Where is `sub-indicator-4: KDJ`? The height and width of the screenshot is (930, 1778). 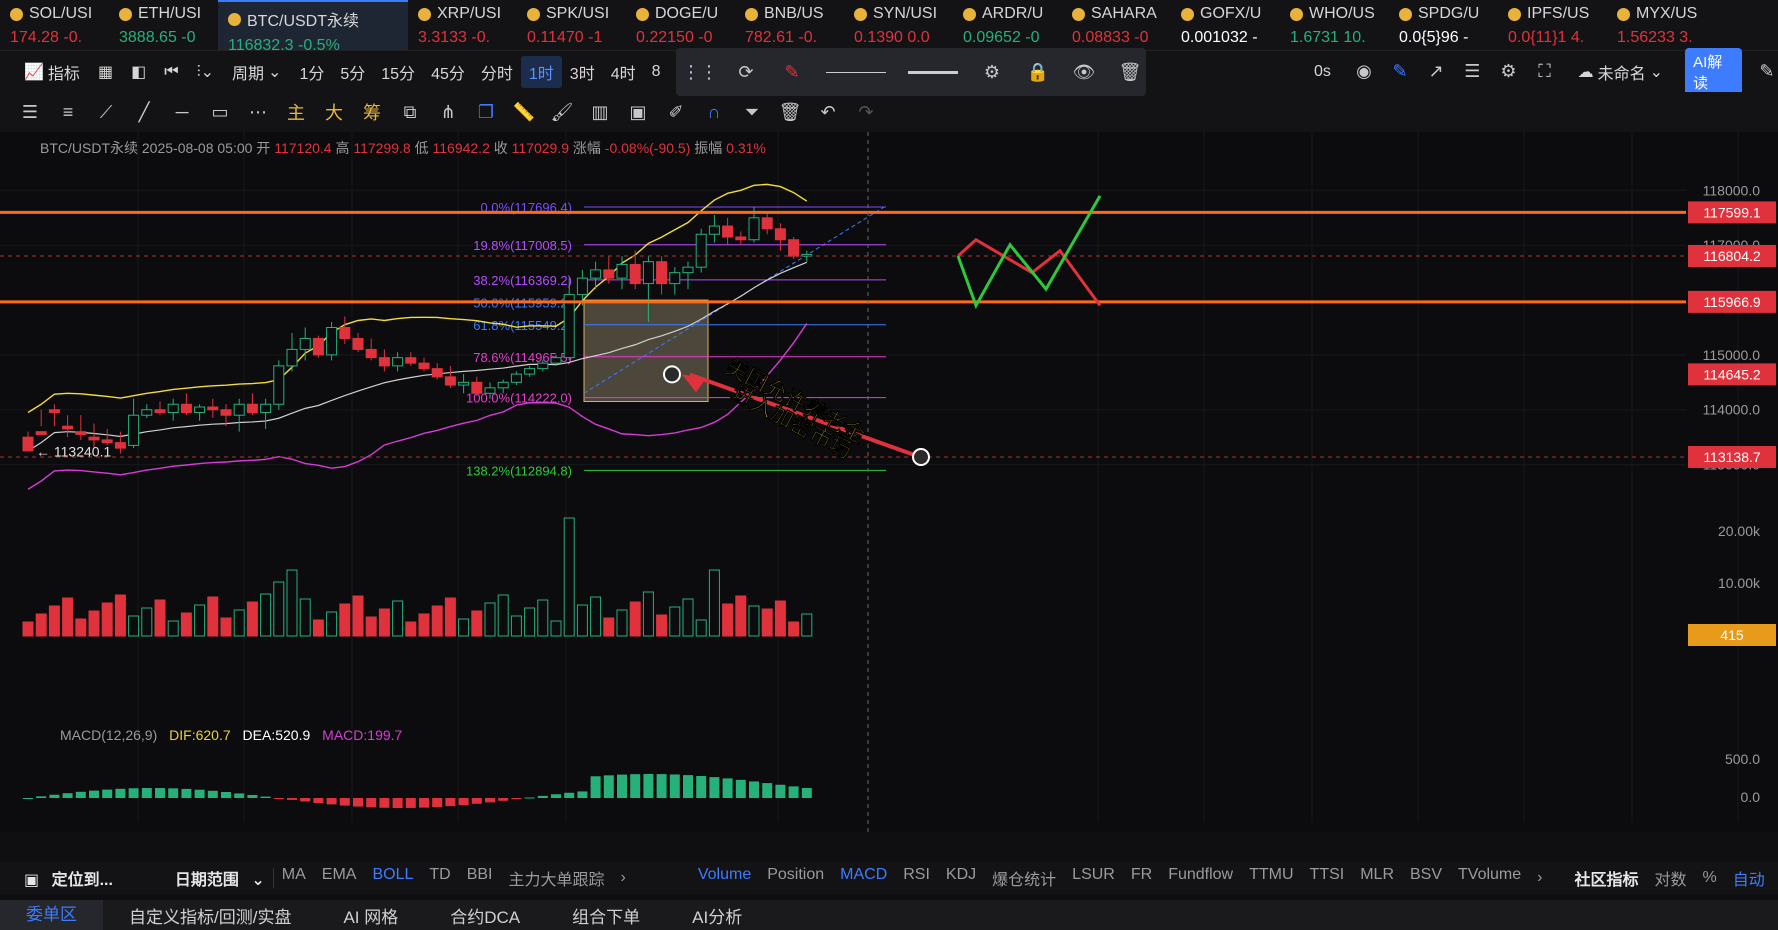 sub-indicator-4: KDJ is located at coordinates (961, 878).